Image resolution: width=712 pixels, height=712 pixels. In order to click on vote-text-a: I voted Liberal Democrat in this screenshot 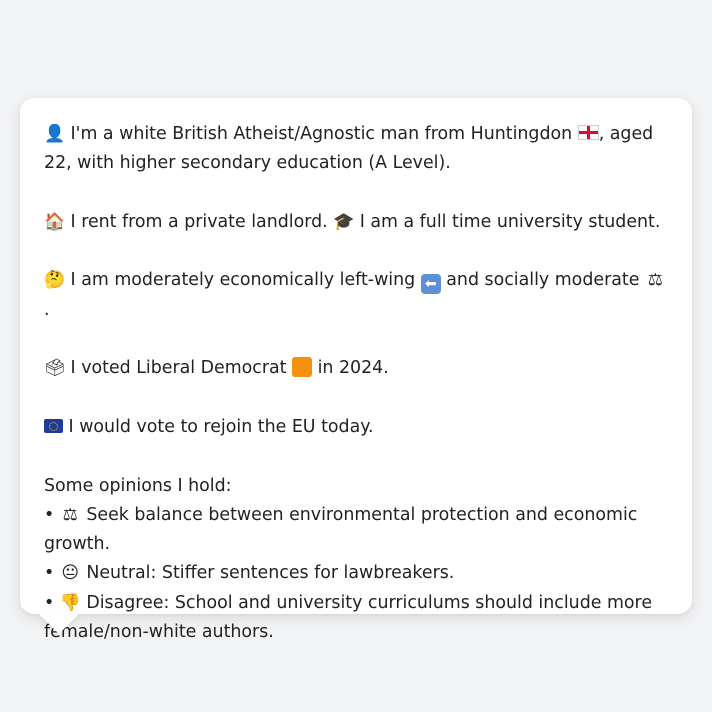, I will do `click(178, 368)`.